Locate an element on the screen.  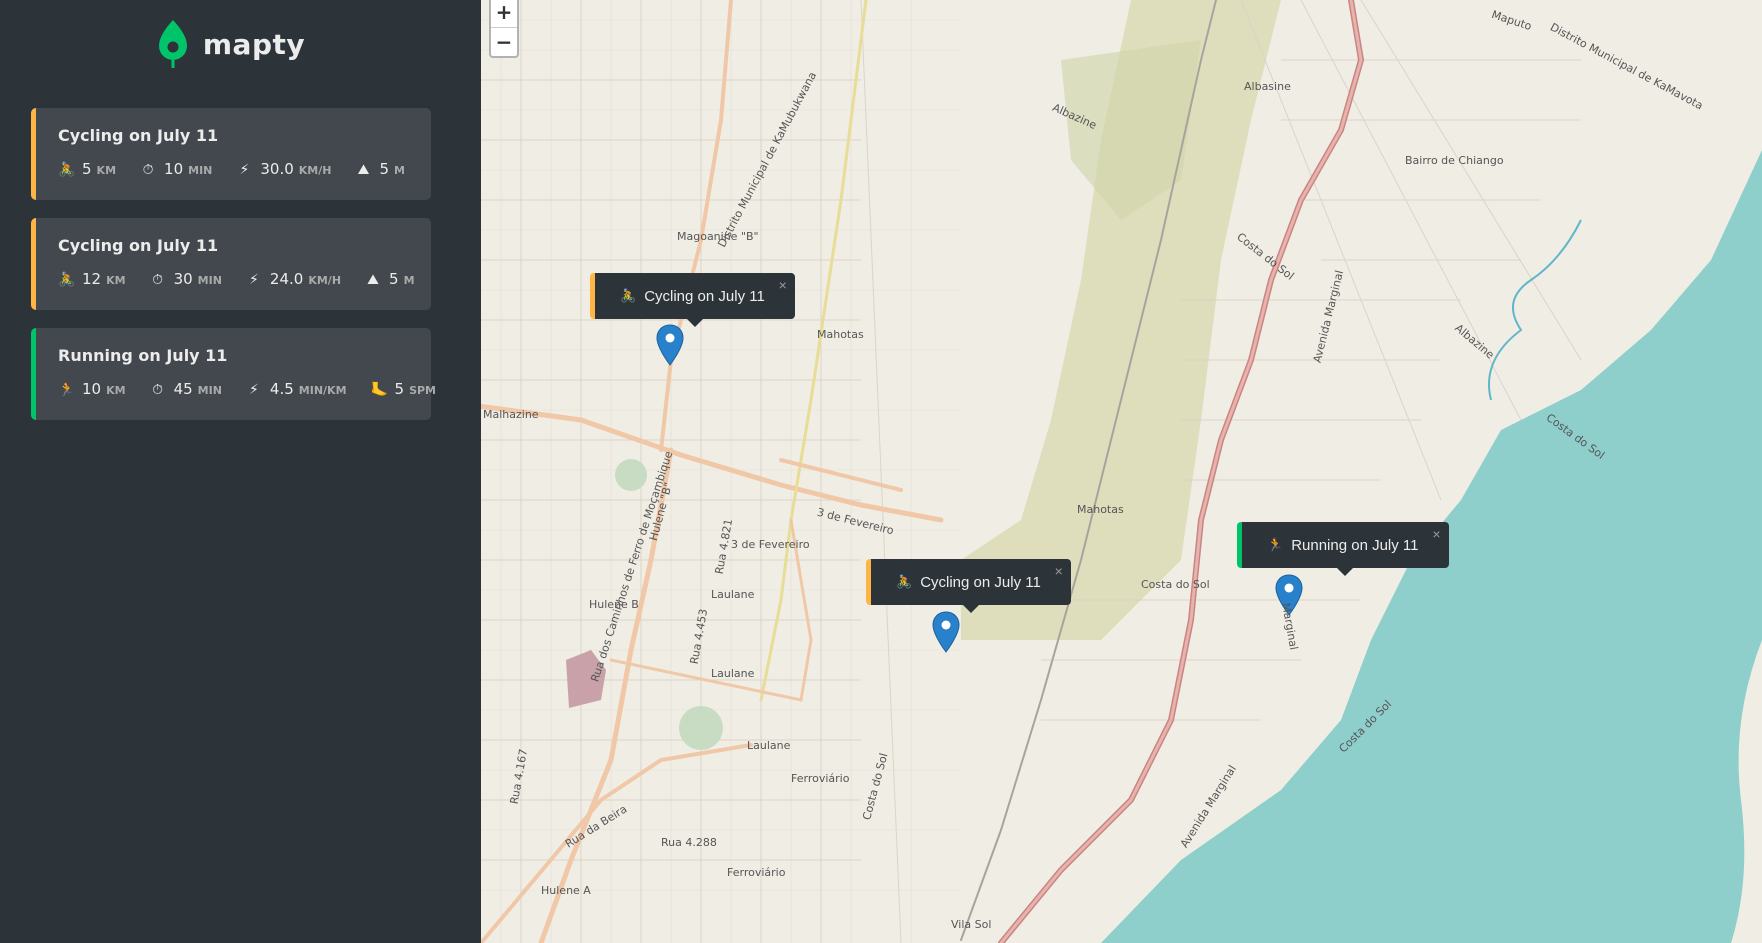
footprint-icon: 🦶 is located at coordinates (379, 390).